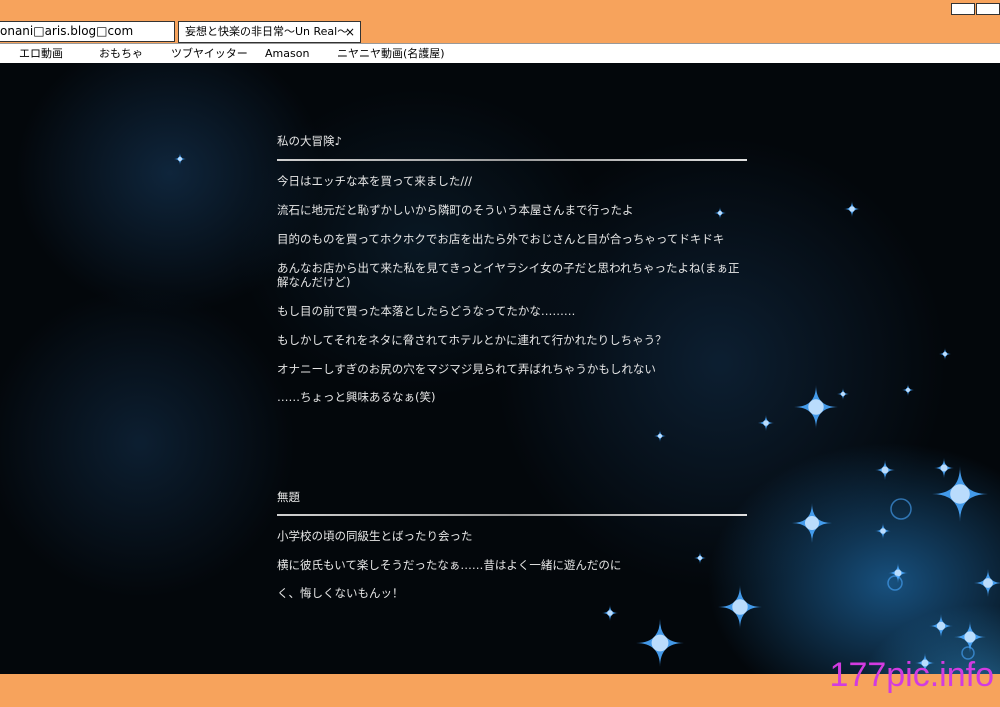  What do you see at coordinates (472, 340) in the screenshot?
I see `post-line: もしかしてそれをネタに脅されてホテルとかに連れて行かれたりしちゃう？` at bounding box center [472, 340].